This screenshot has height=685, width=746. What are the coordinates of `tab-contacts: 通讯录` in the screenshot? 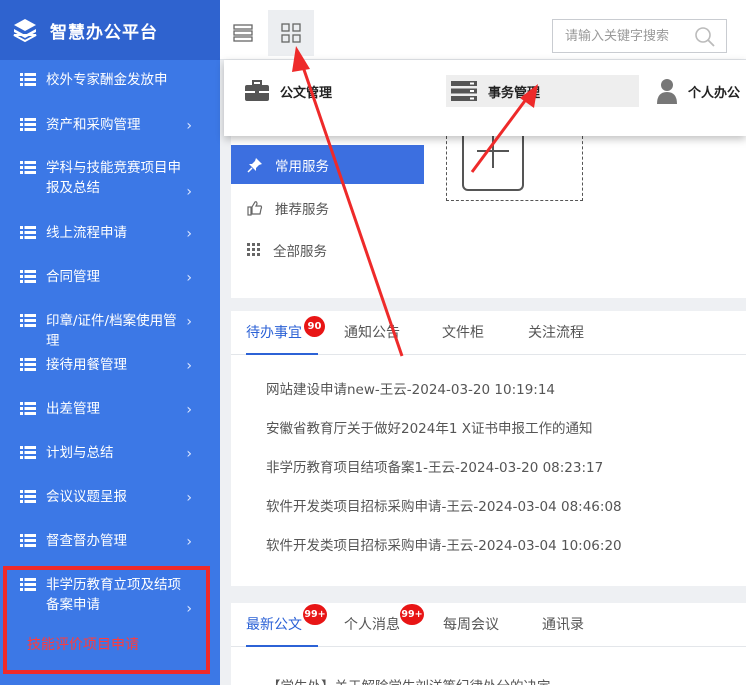 It's located at (563, 625).